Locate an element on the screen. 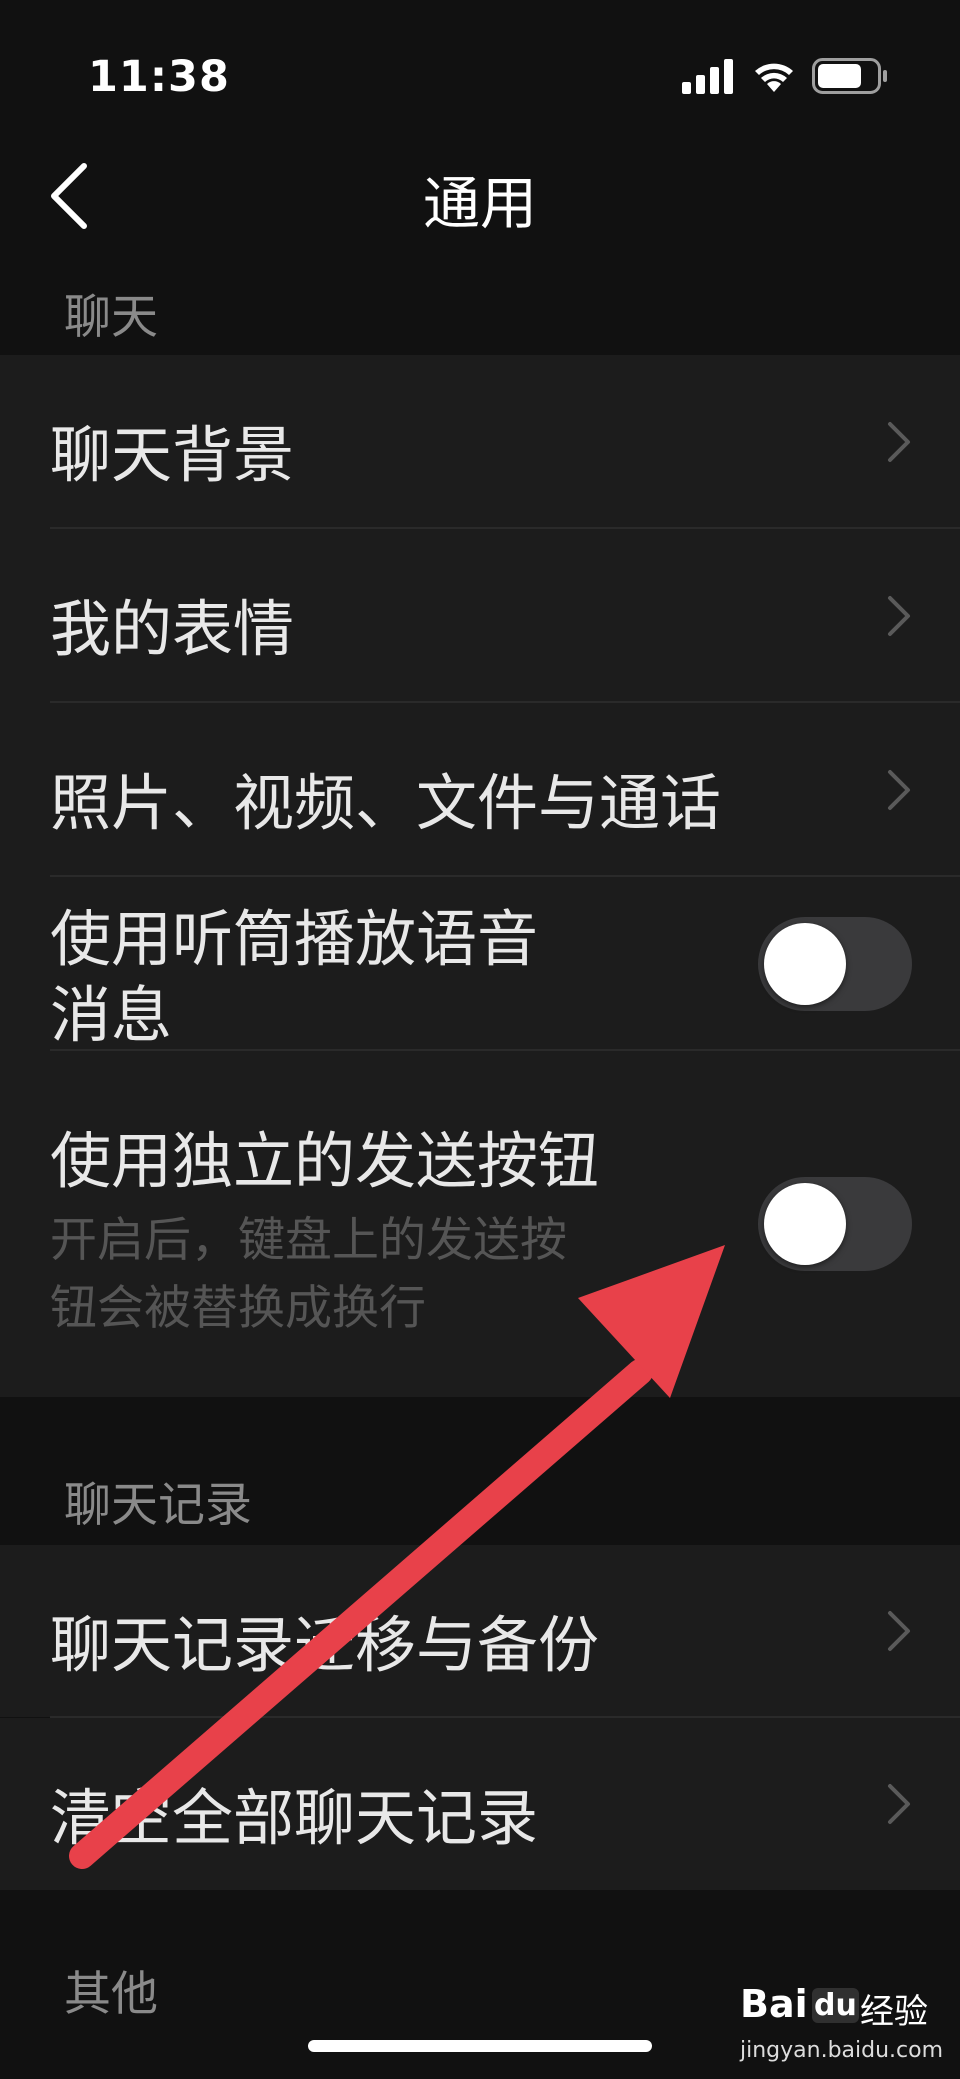 The width and height of the screenshot is (960, 2079). section-header-chat-history: 聊天记录 is located at coordinates (158, 1505).